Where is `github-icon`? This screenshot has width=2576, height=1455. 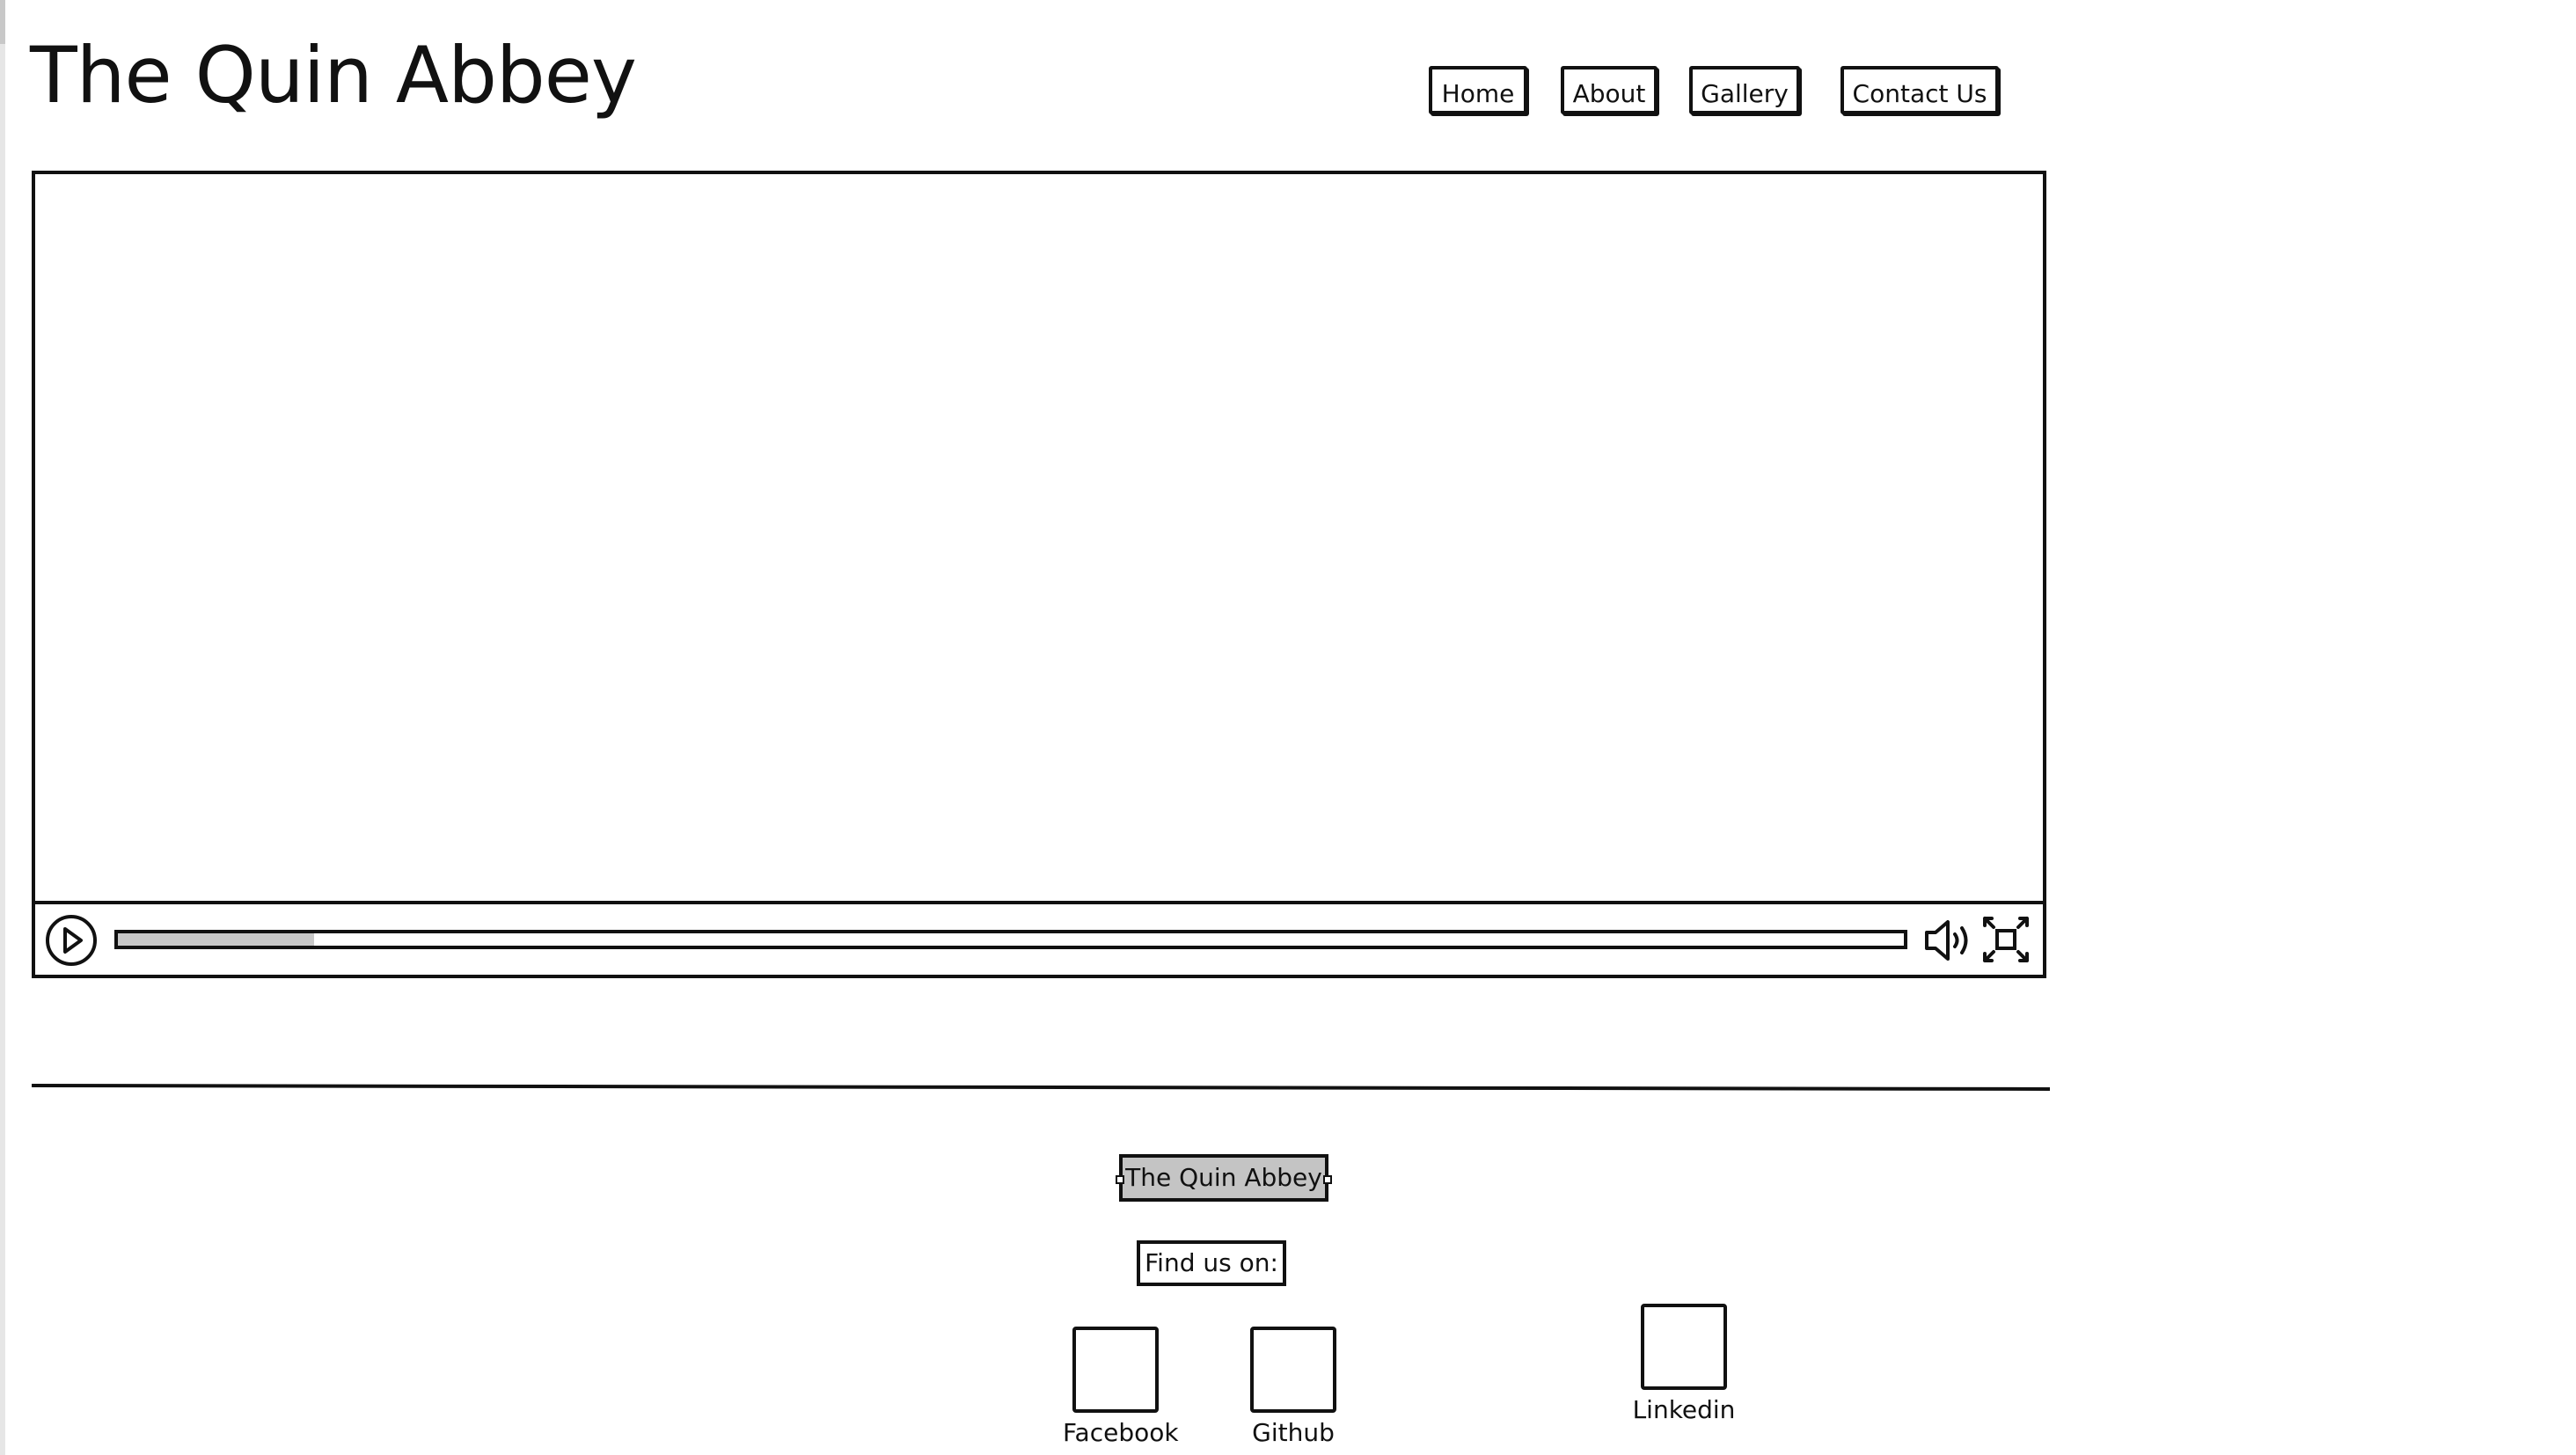 github-icon is located at coordinates (1293, 1370).